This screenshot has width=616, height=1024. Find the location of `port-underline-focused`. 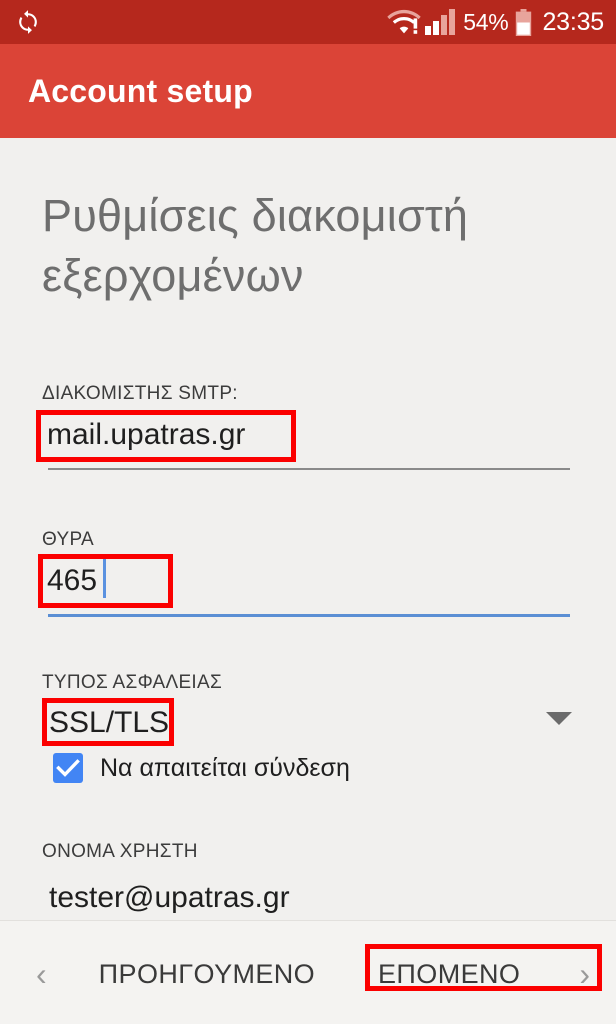

port-underline-focused is located at coordinates (309, 615).